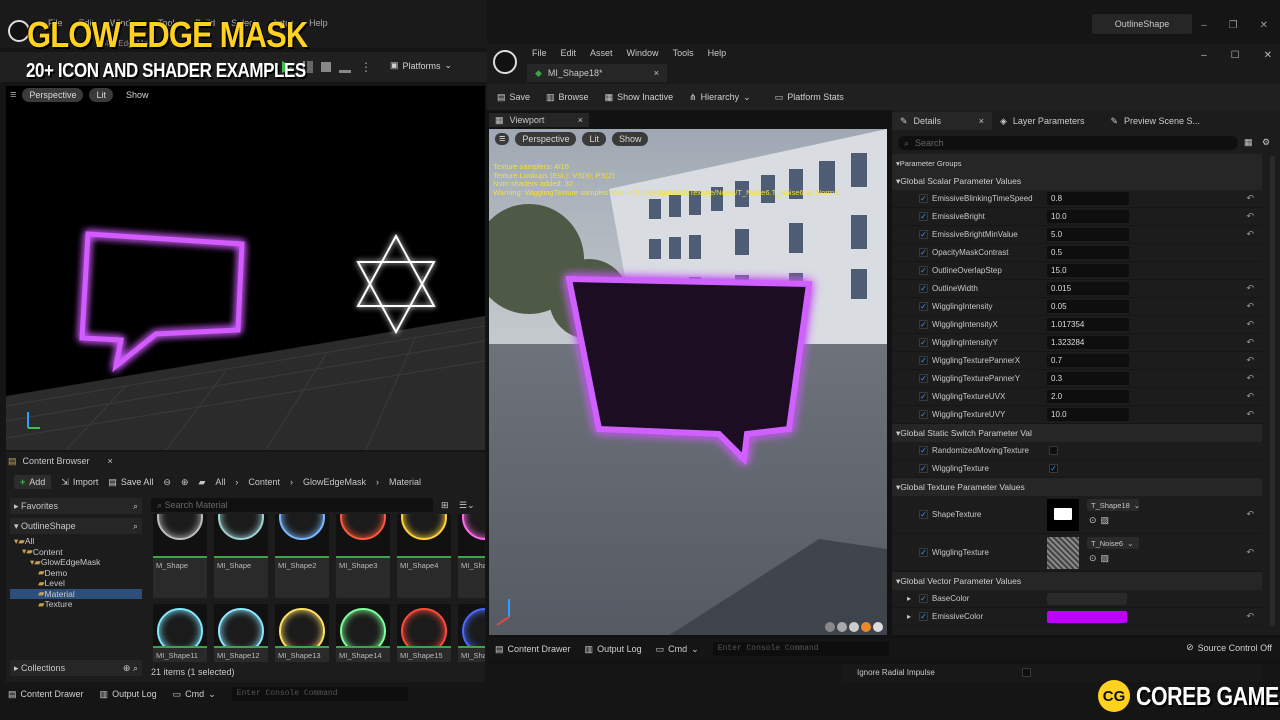 Image resolution: width=1280 pixels, height=720 pixels. Describe the element at coordinates (185, 482) in the screenshot. I see `forward-icon: ⊕` at that location.